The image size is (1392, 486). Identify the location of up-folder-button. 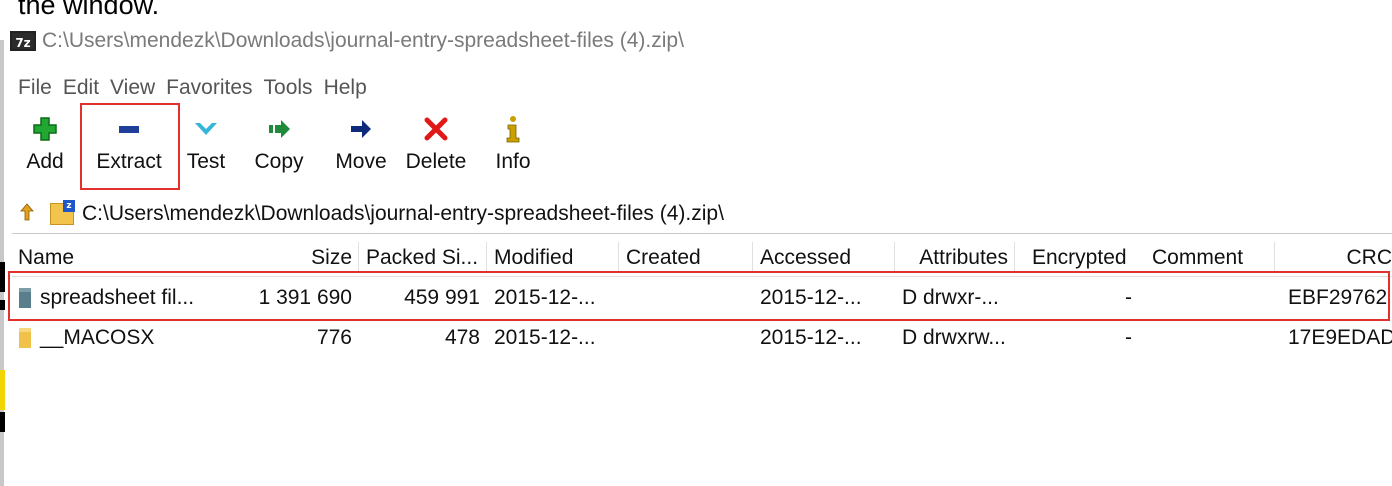
(27, 214).